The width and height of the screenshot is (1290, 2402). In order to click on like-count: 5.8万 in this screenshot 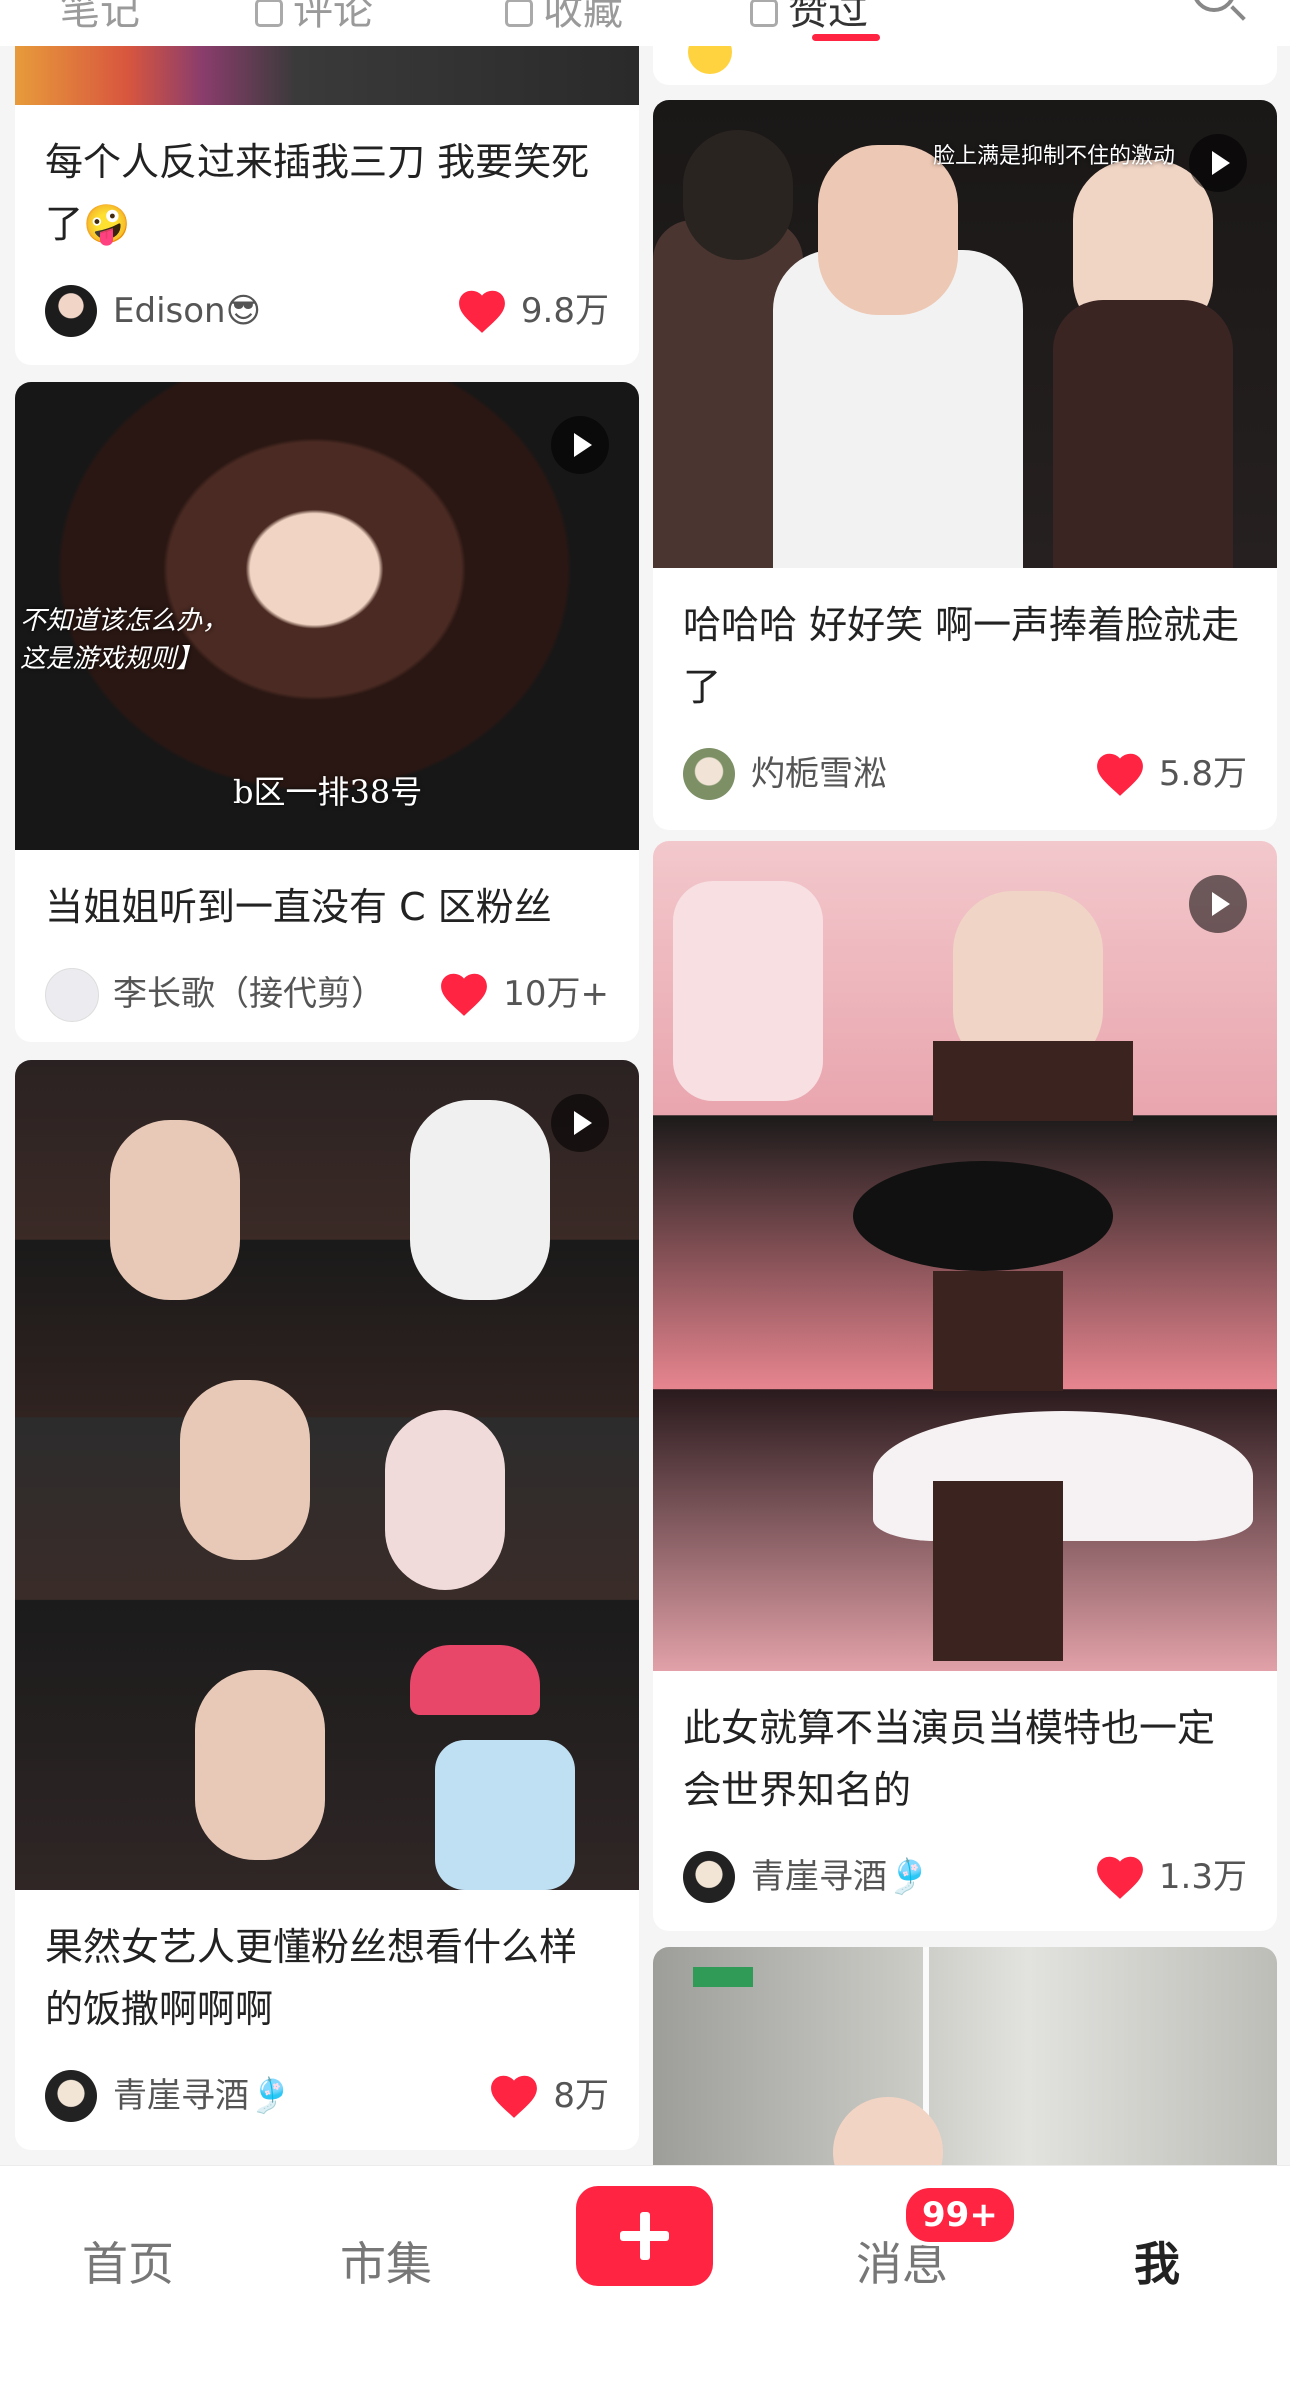, I will do `click(1171, 774)`.